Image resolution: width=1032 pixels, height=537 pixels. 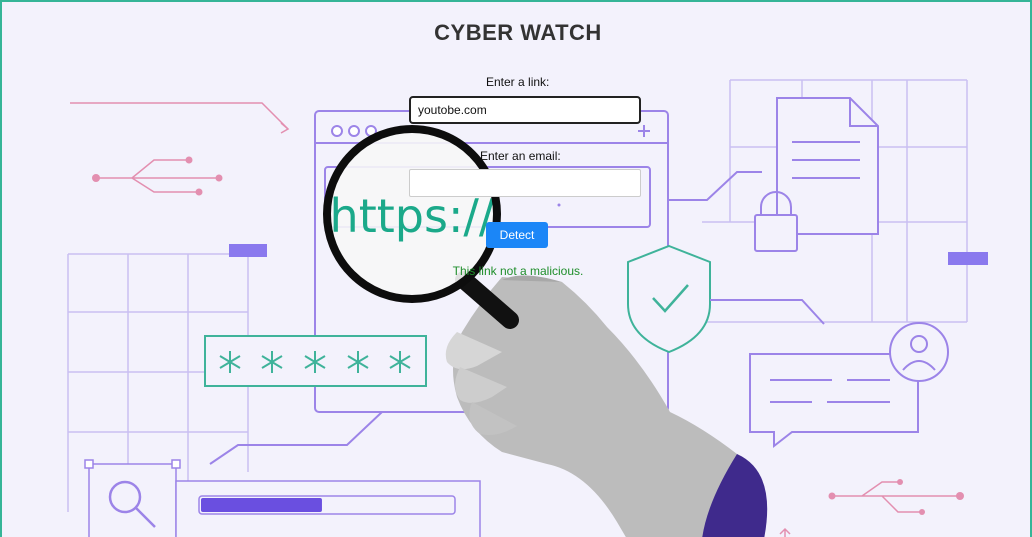 I want to click on document-icon, so click(x=827, y=166).